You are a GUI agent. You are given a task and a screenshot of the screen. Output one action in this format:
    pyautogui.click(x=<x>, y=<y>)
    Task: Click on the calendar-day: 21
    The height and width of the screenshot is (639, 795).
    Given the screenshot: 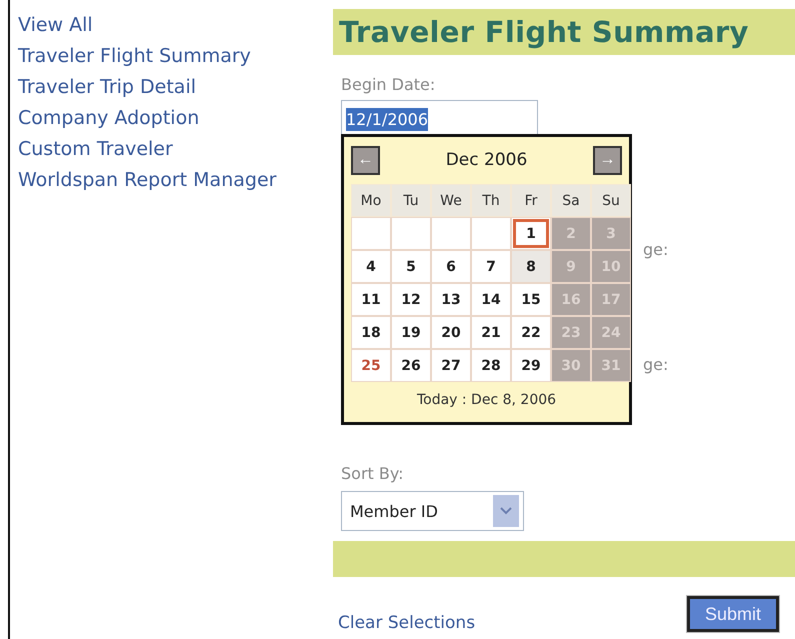 What is the action you would take?
    pyautogui.click(x=491, y=332)
    